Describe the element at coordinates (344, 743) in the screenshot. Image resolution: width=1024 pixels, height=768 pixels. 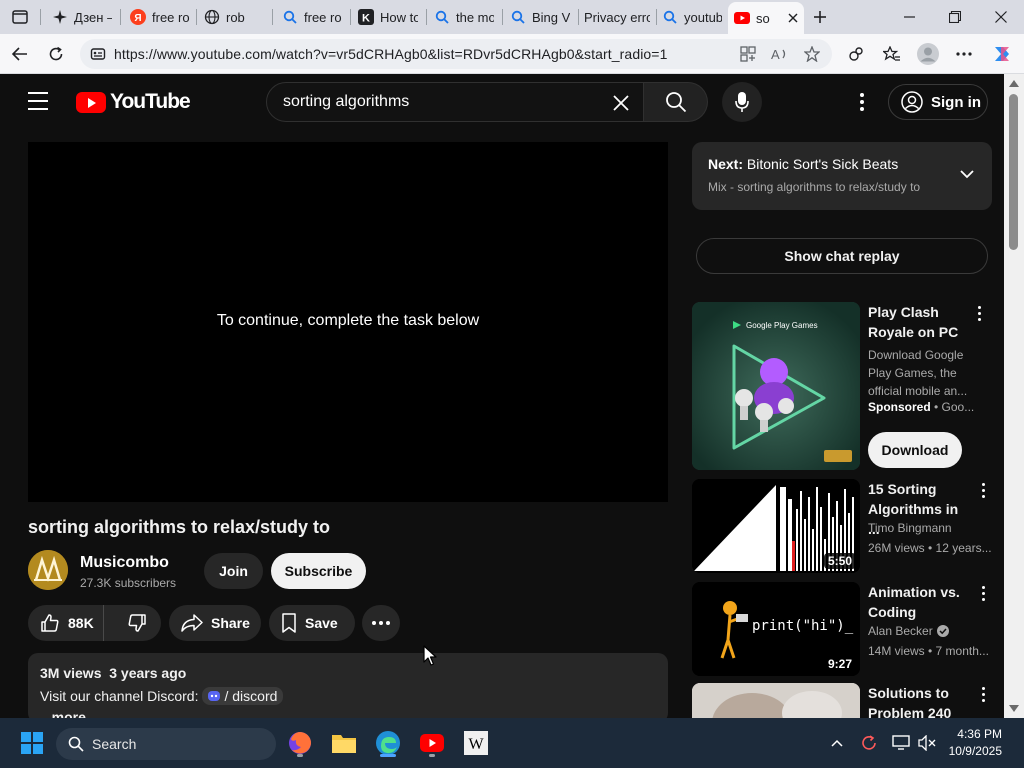
I see `file-explorer-icon` at that location.